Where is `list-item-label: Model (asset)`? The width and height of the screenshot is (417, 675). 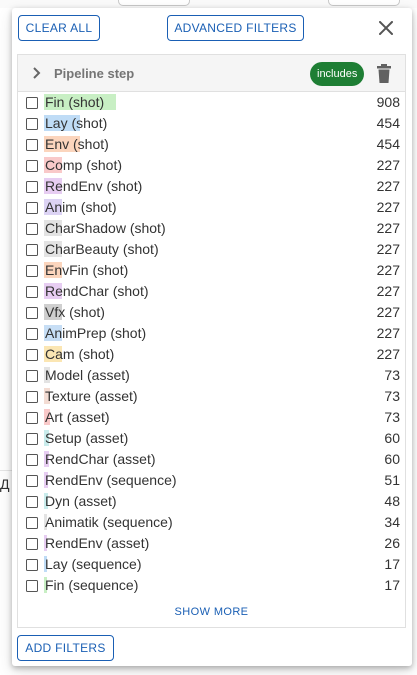 list-item-label: Model (asset) is located at coordinates (87, 375).